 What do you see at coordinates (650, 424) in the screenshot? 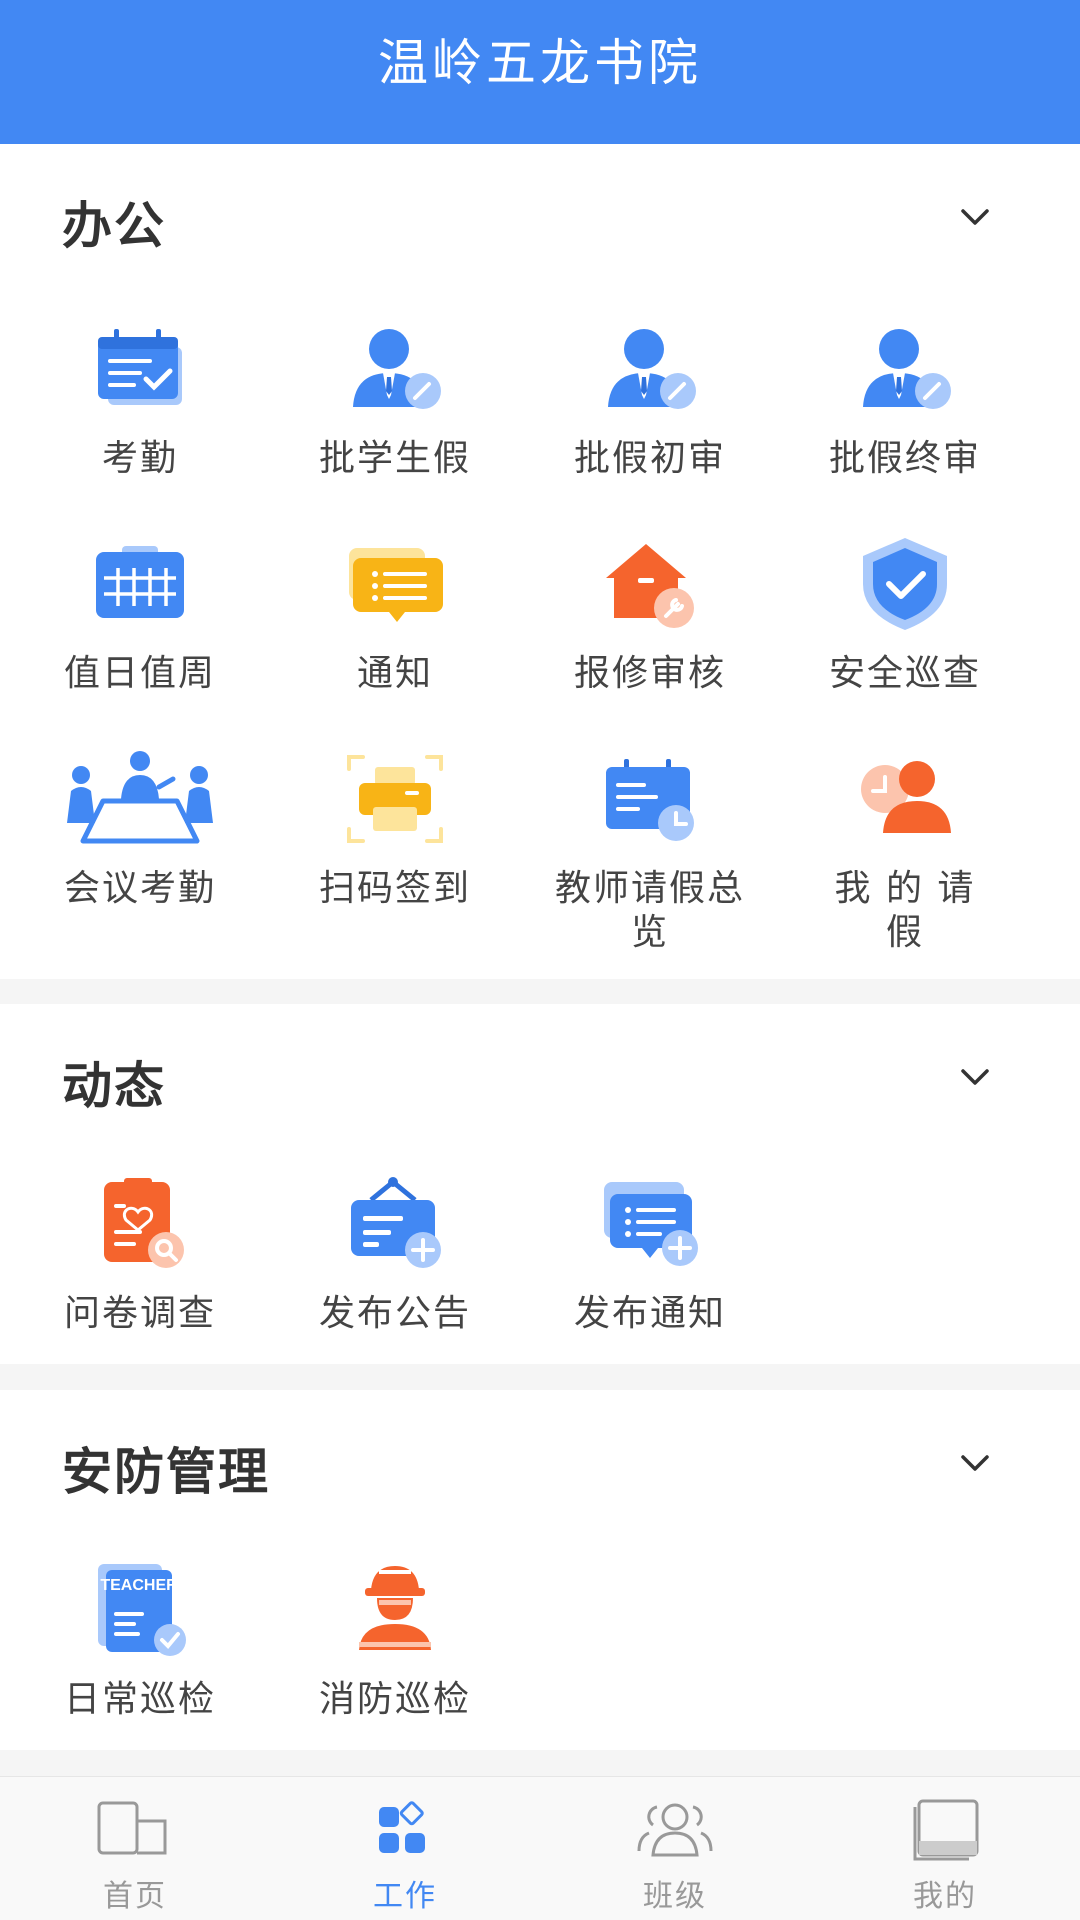
I see `grid-item-leave-first-review: 批假初审` at bounding box center [650, 424].